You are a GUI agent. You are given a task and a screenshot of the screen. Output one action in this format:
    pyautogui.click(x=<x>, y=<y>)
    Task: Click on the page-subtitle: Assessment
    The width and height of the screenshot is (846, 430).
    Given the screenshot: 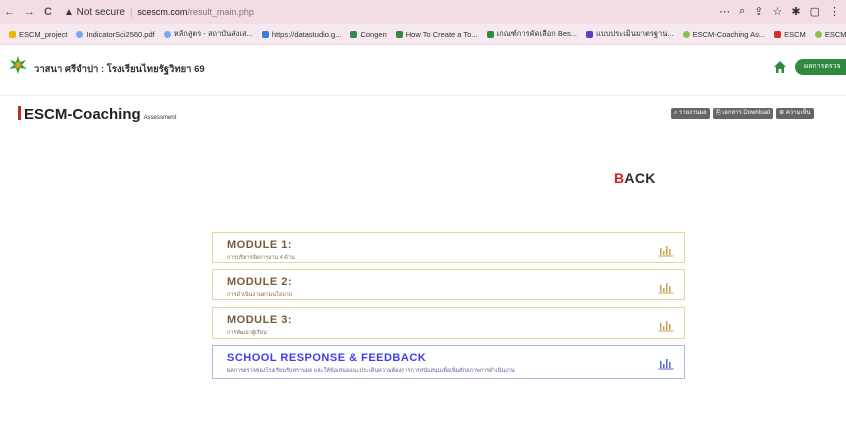 What is the action you would take?
    pyautogui.click(x=160, y=118)
    